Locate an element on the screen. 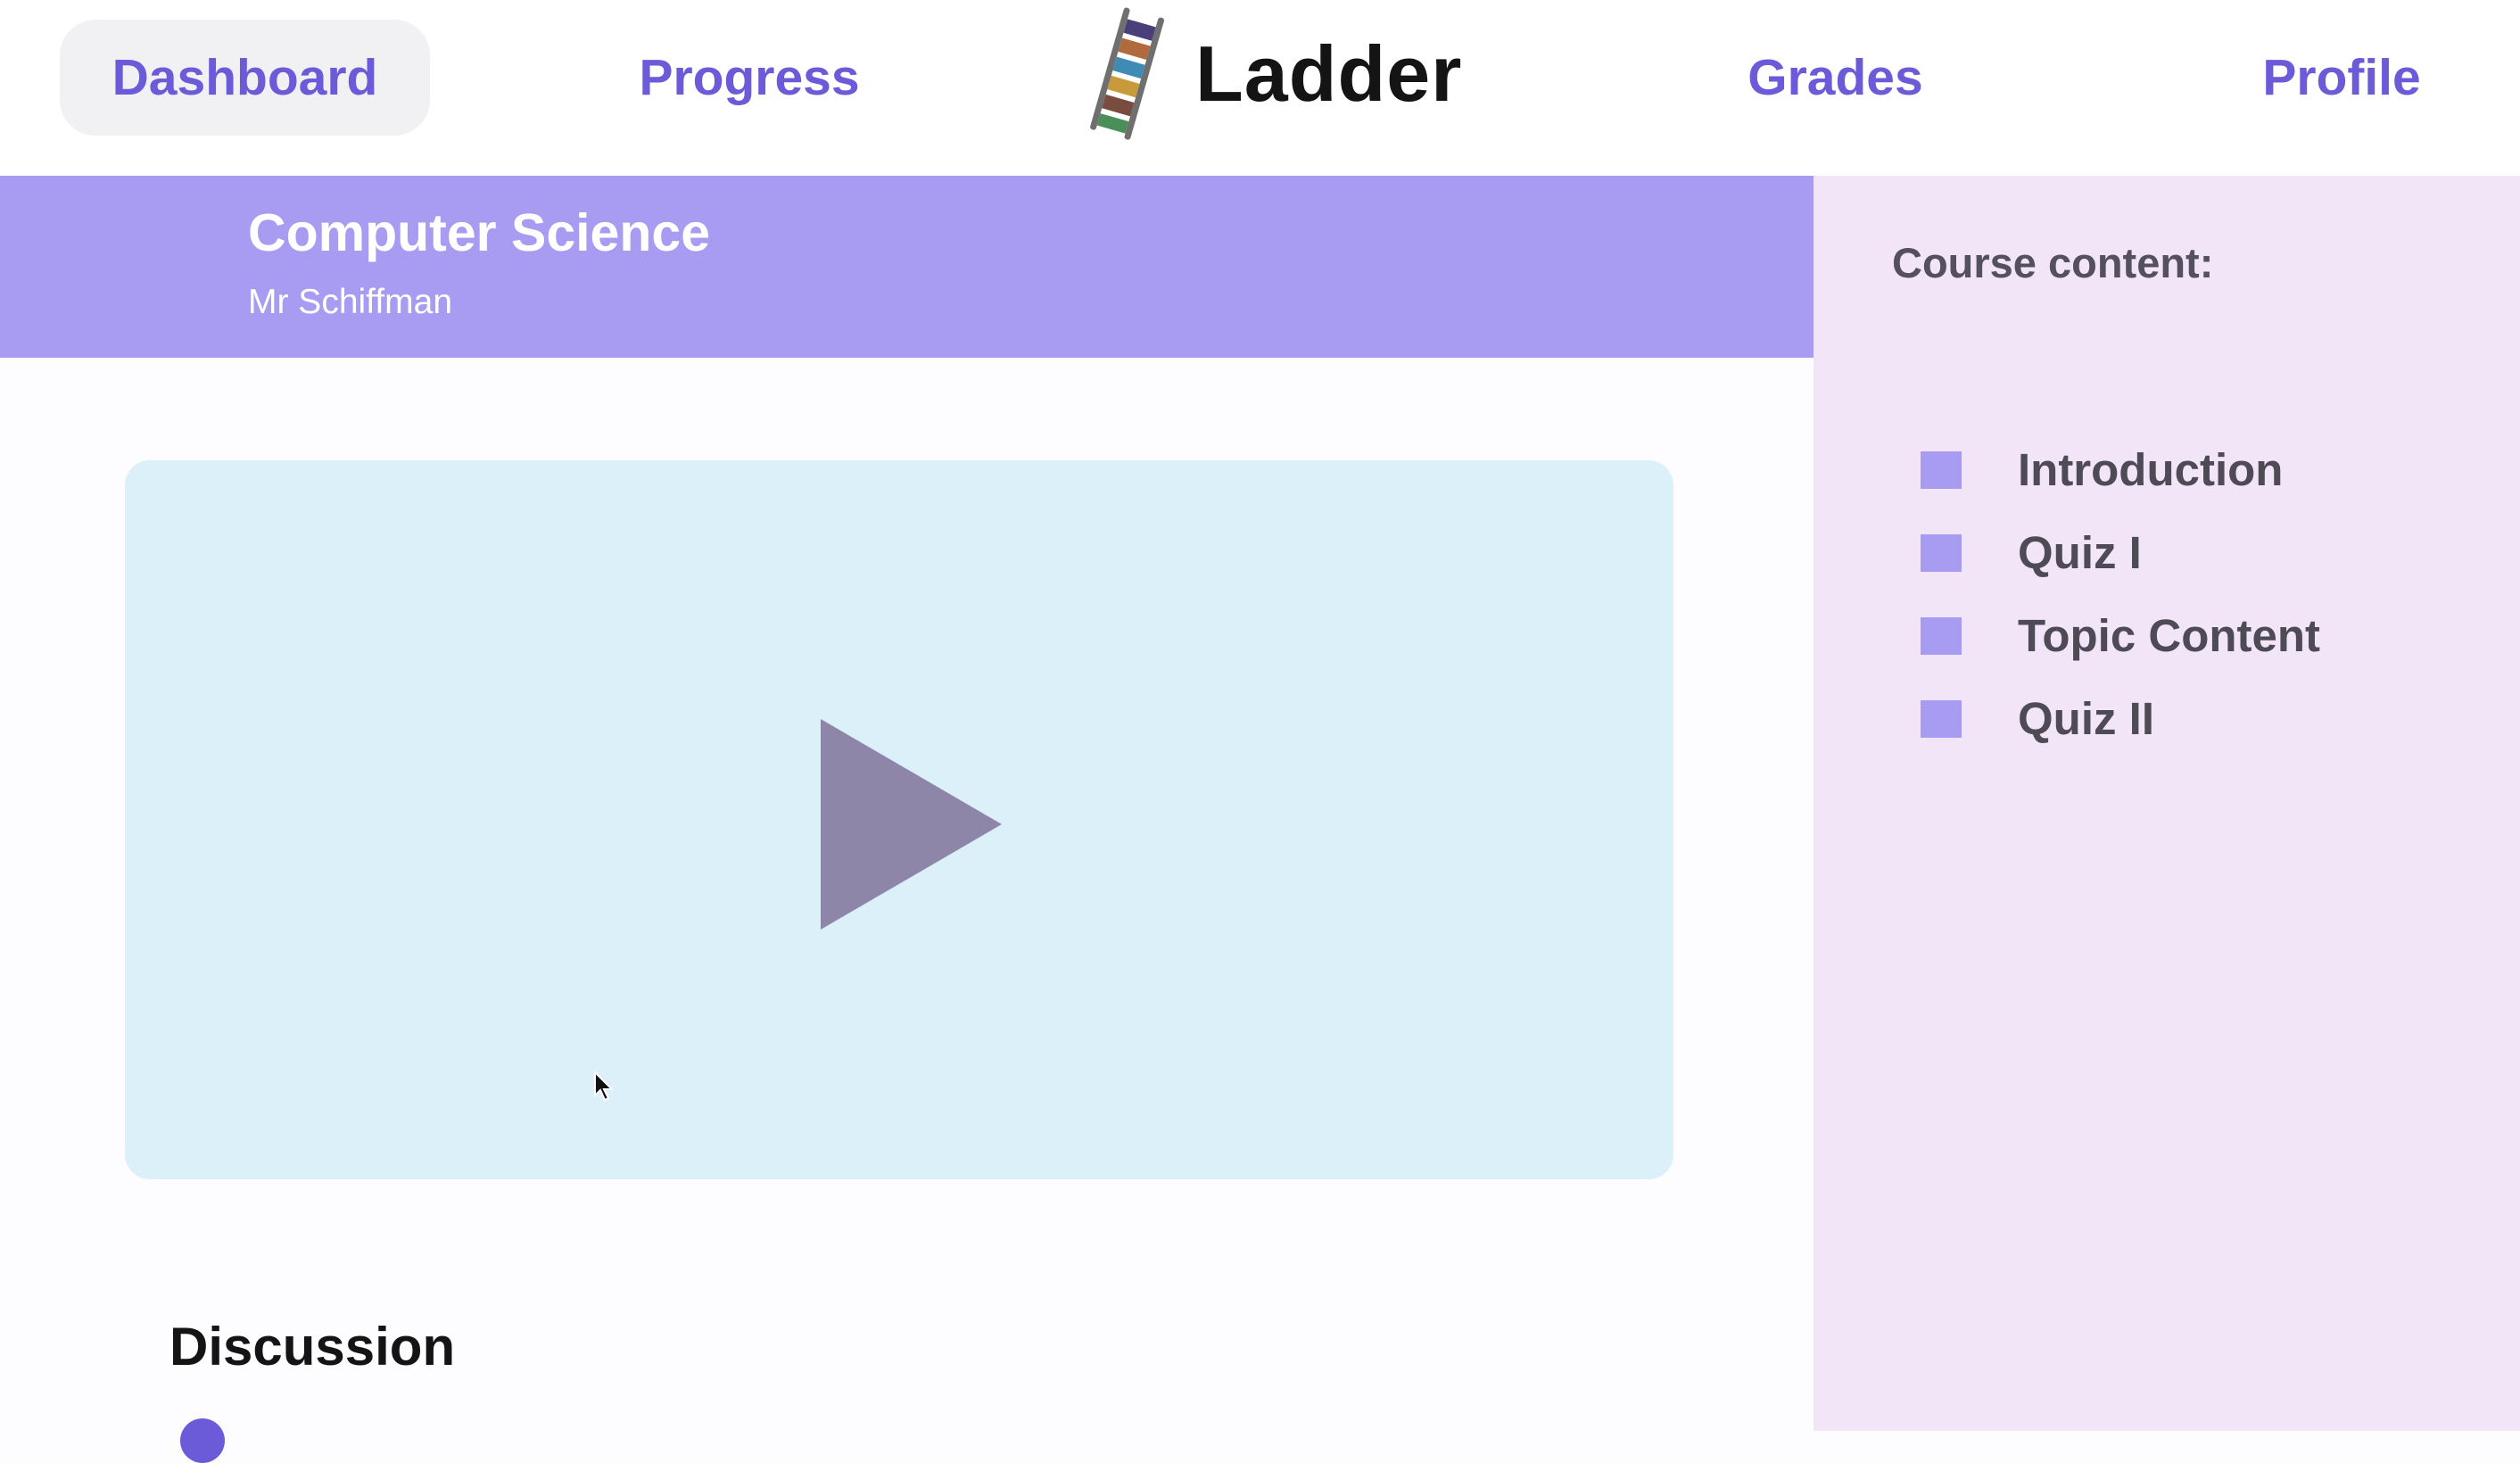  brand-name: Ladder is located at coordinates (1329, 73).